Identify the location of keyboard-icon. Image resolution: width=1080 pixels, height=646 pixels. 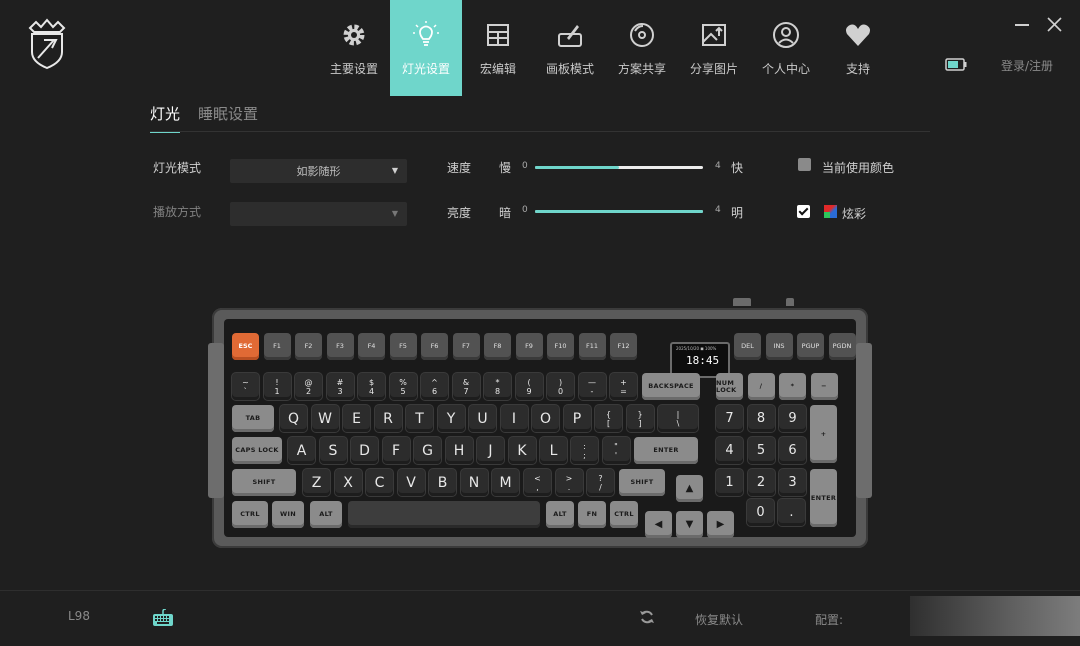
(163, 618).